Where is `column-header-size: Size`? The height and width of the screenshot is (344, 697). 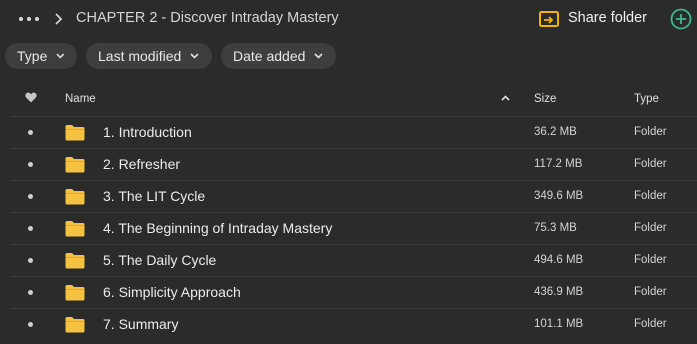 column-header-size: Size is located at coordinates (545, 99).